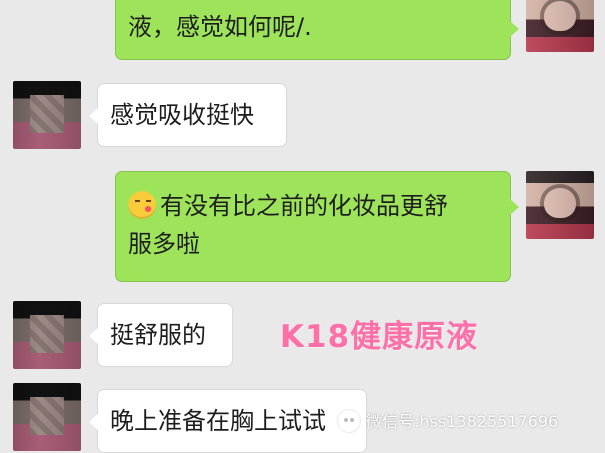 This screenshot has height=453, width=605. I want to click on message-bubble-outgoing: 液，感觉如何呢/., so click(317, 30).